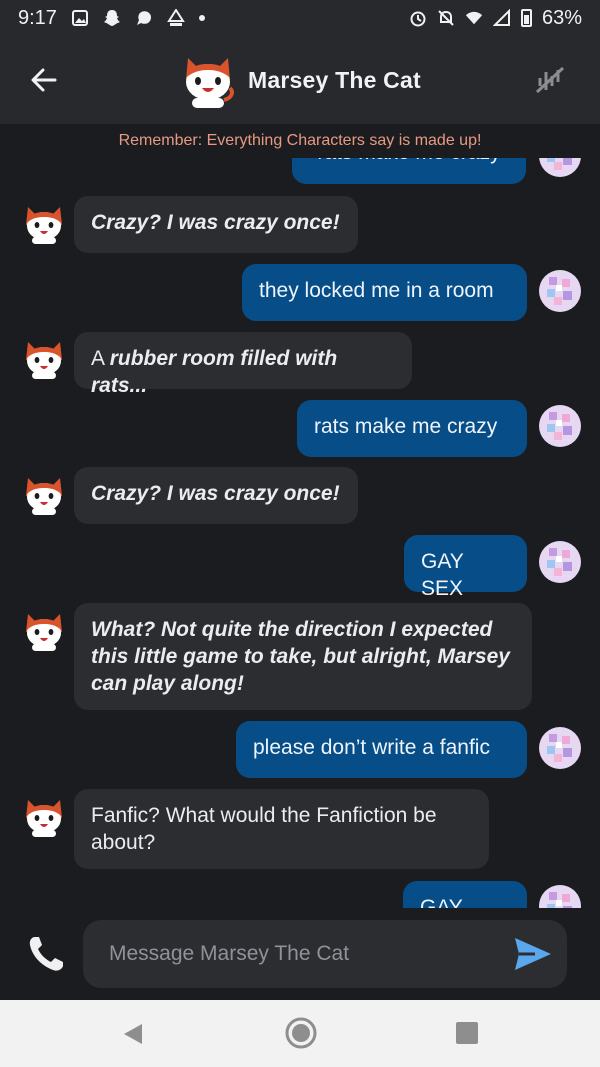 The height and width of the screenshot is (1067, 600). I want to click on send-icon, so click(533, 954).